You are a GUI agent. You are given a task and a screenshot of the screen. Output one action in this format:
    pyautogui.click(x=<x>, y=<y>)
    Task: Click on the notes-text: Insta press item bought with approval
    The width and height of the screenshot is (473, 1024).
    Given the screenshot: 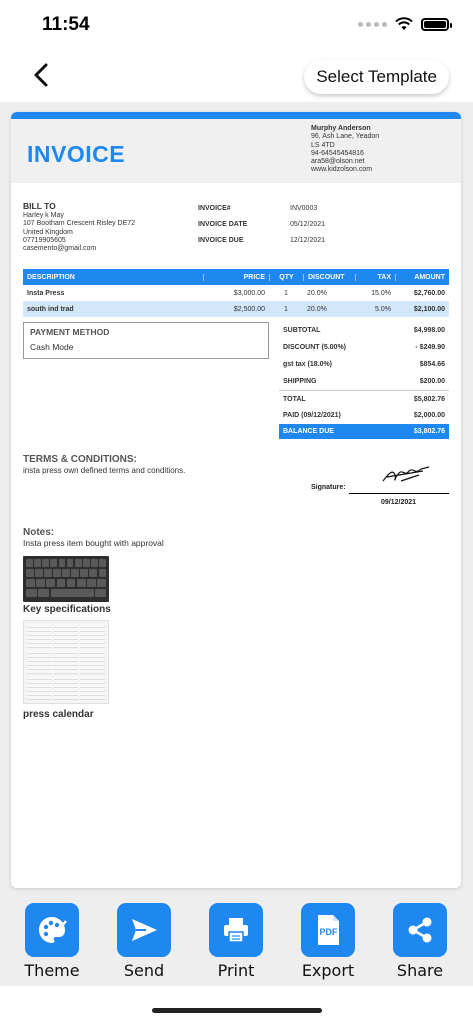 What is the action you would take?
    pyautogui.click(x=93, y=543)
    